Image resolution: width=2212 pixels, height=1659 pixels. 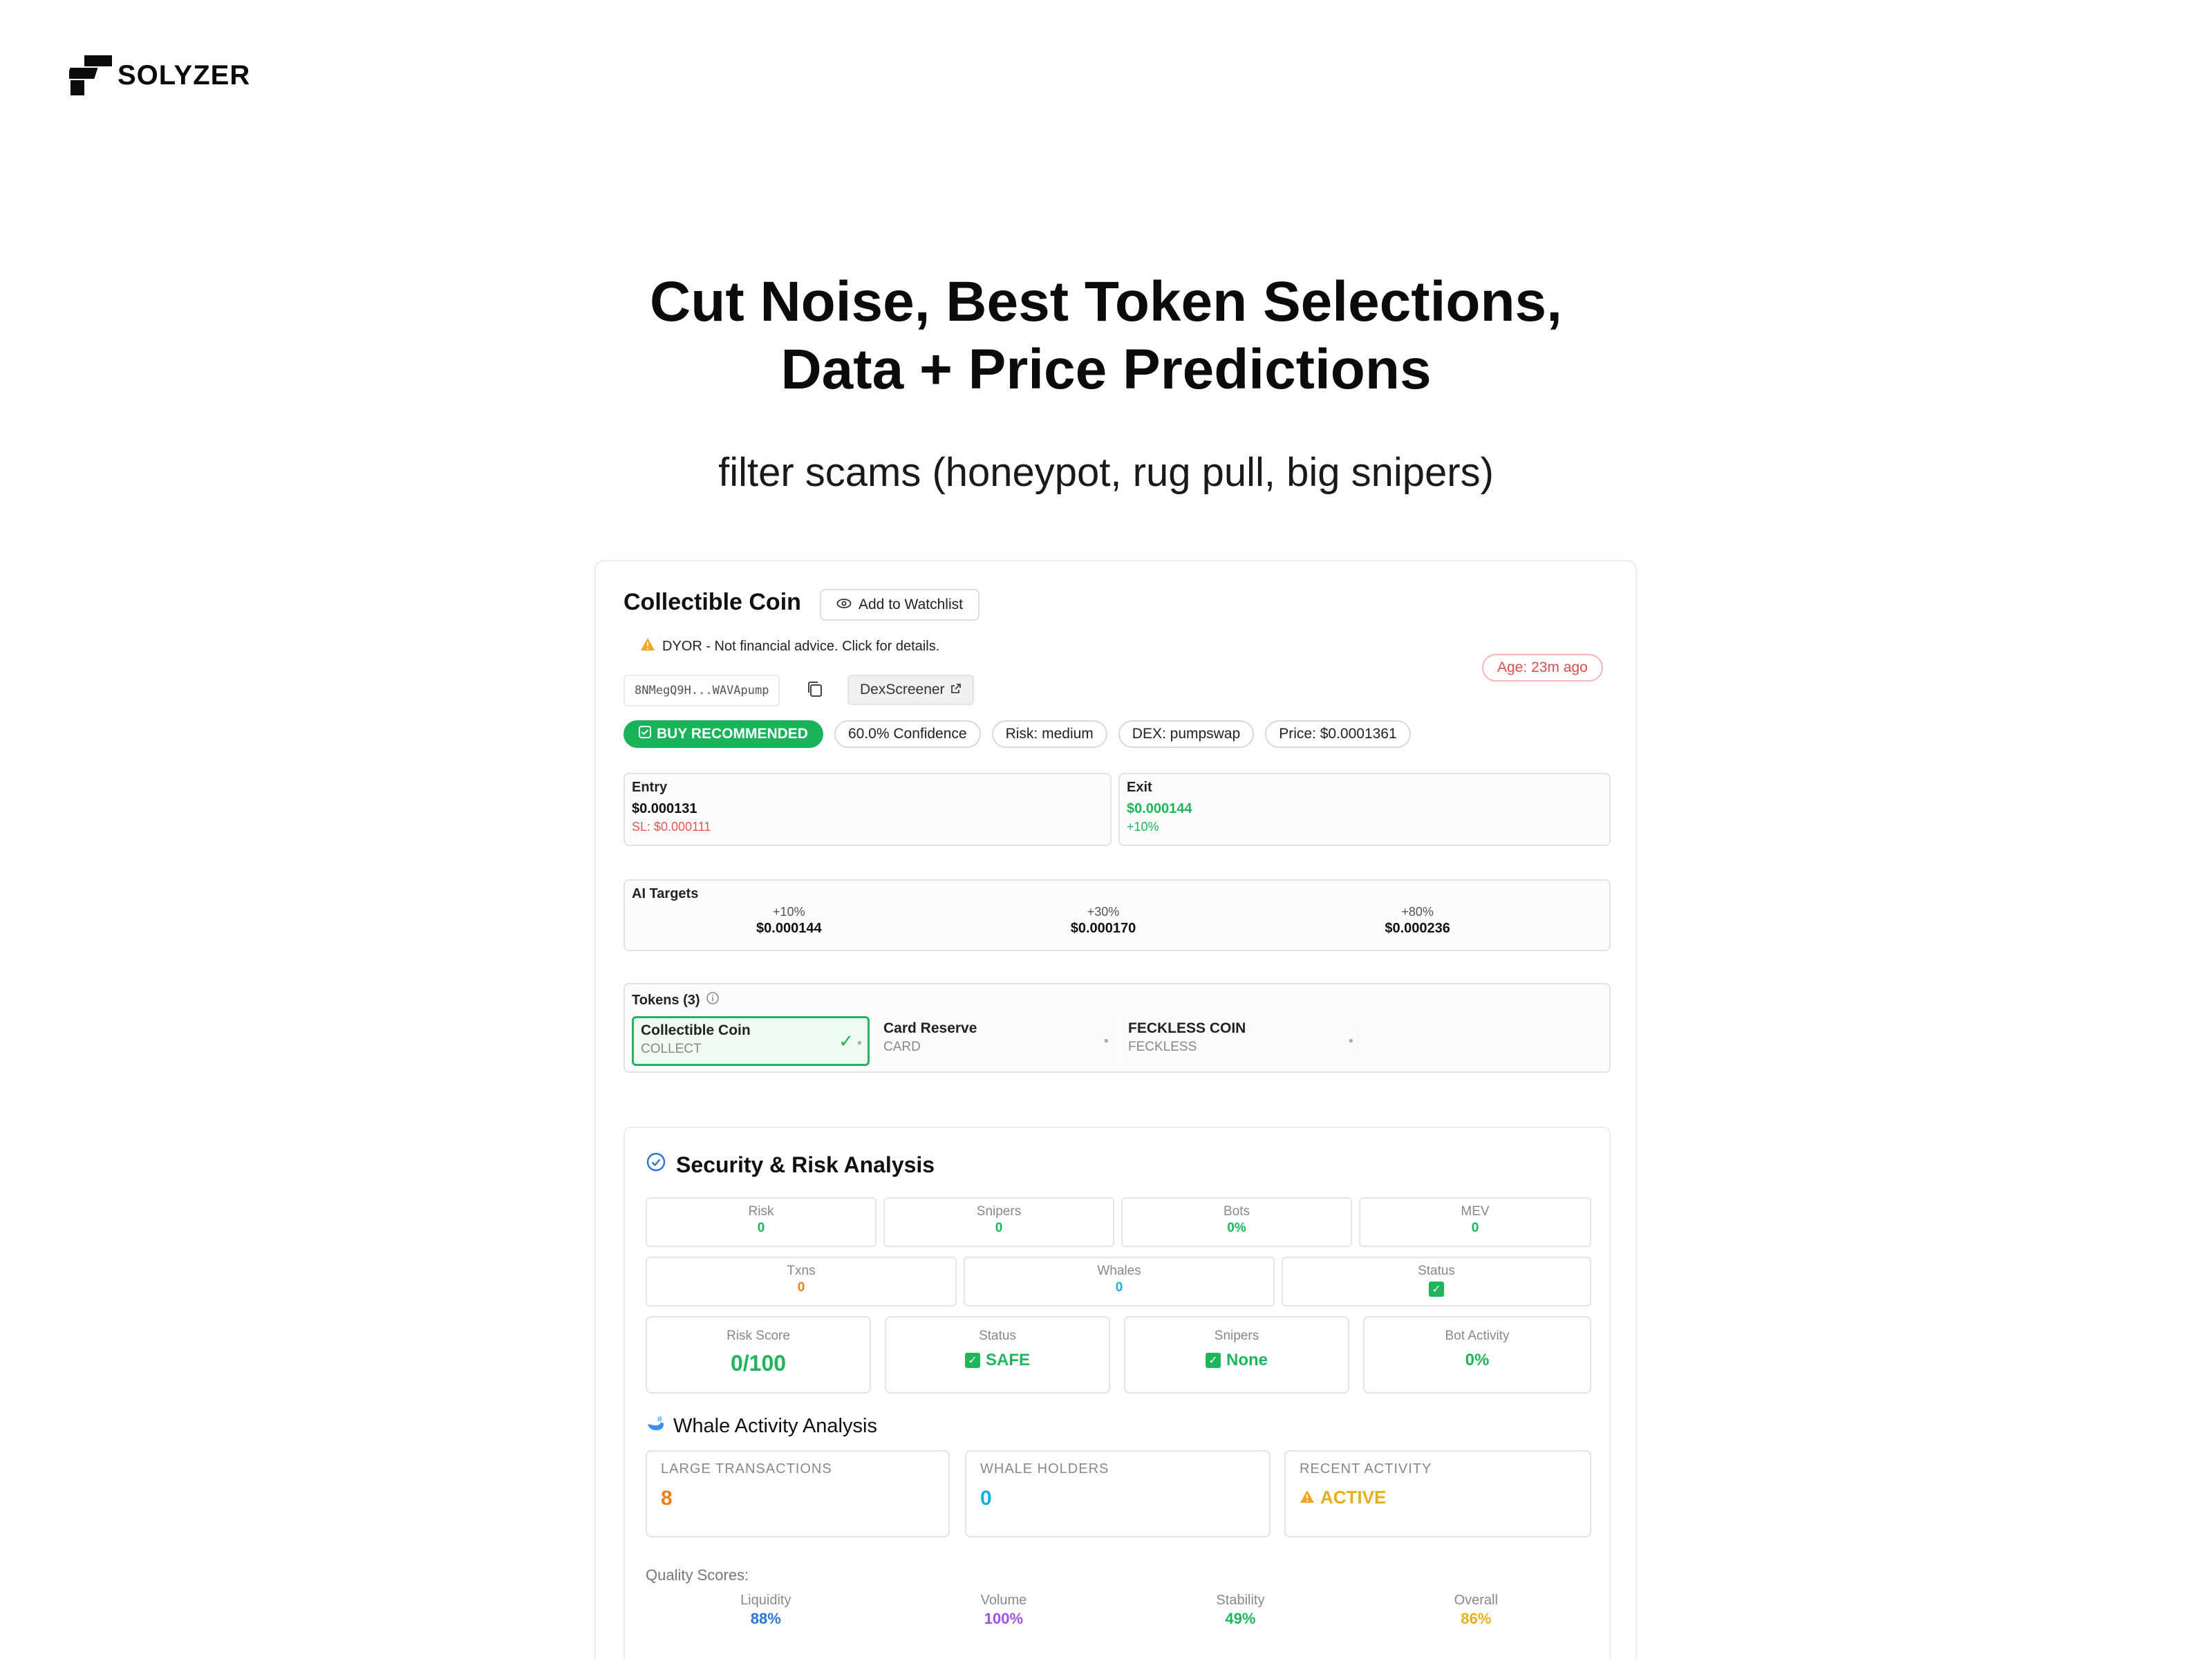 What do you see at coordinates (751, 1041) in the screenshot?
I see `token-option-collectible-coin: Collectible Coin COLLECT ✓ ●` at bounding box center [751, 1041].